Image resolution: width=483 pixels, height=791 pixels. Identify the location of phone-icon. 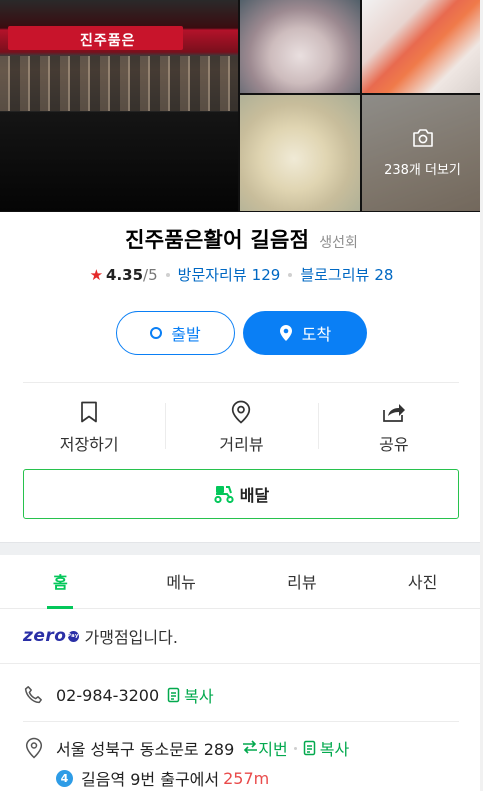
(34, 695).